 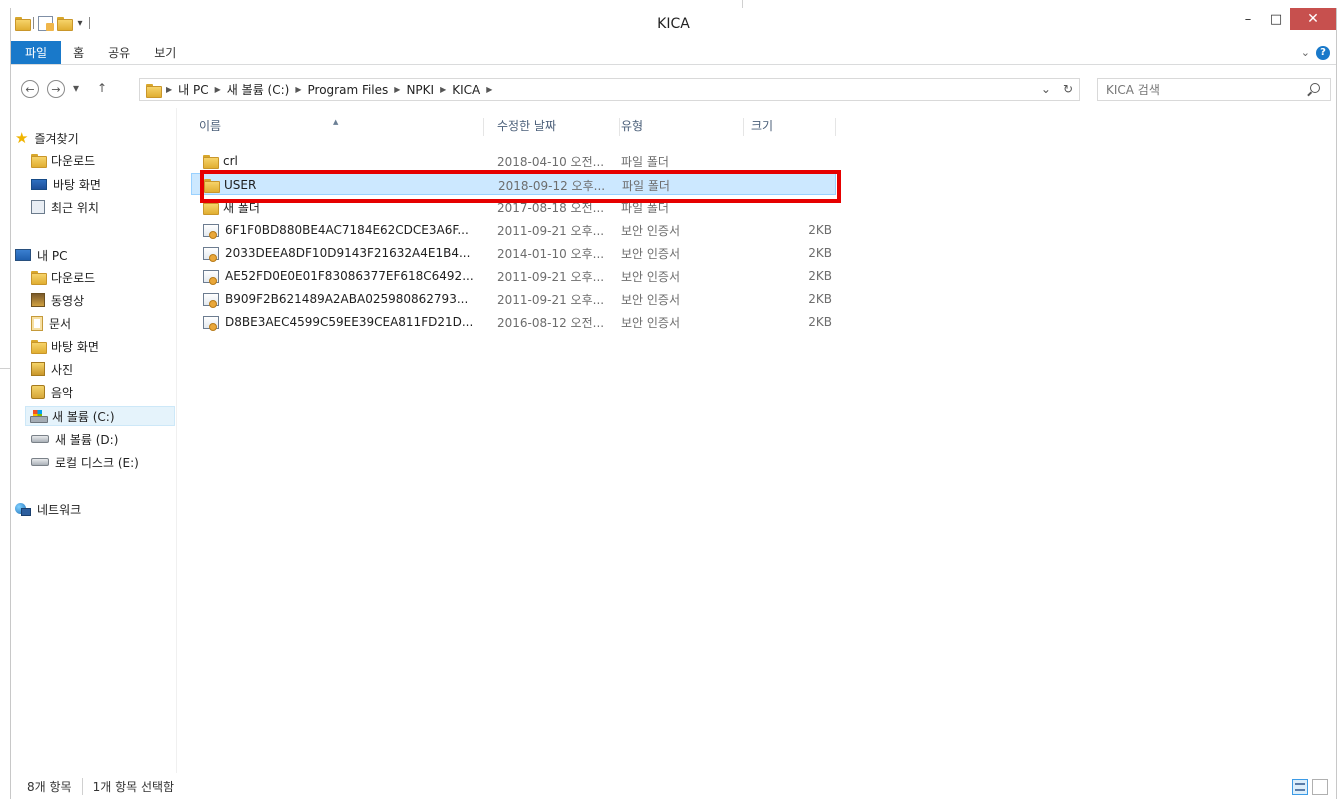 What do you see at coordinates (102, 88) in the screenshot?
I see `up-button: ↑` at bounding box center [102, 88].